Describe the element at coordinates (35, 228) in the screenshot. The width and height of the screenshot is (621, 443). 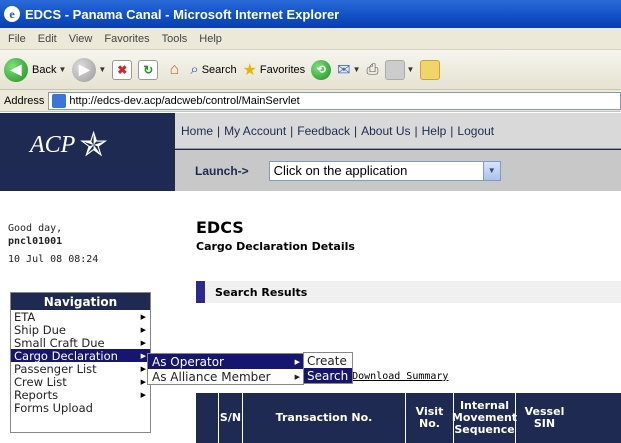
I see `greeting-text: Good day,` at that location.